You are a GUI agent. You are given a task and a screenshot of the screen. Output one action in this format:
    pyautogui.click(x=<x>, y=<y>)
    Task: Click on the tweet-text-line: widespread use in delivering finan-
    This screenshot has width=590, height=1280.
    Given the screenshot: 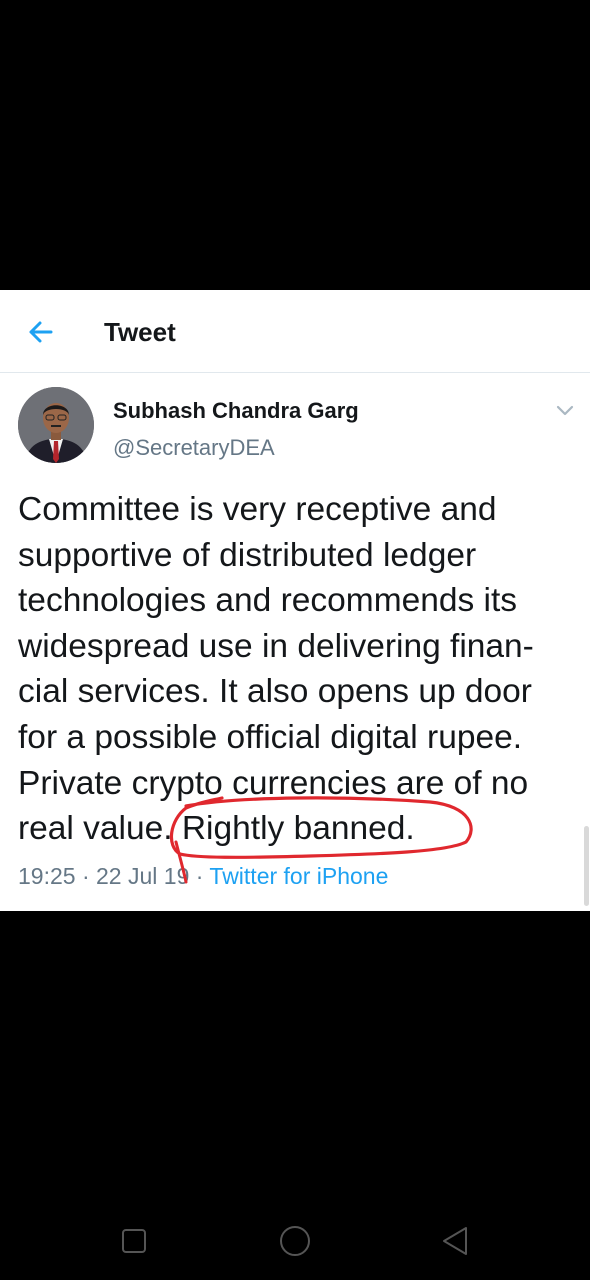 What is the action you would take?
    pyautogui.click(x=276, y=646)
    